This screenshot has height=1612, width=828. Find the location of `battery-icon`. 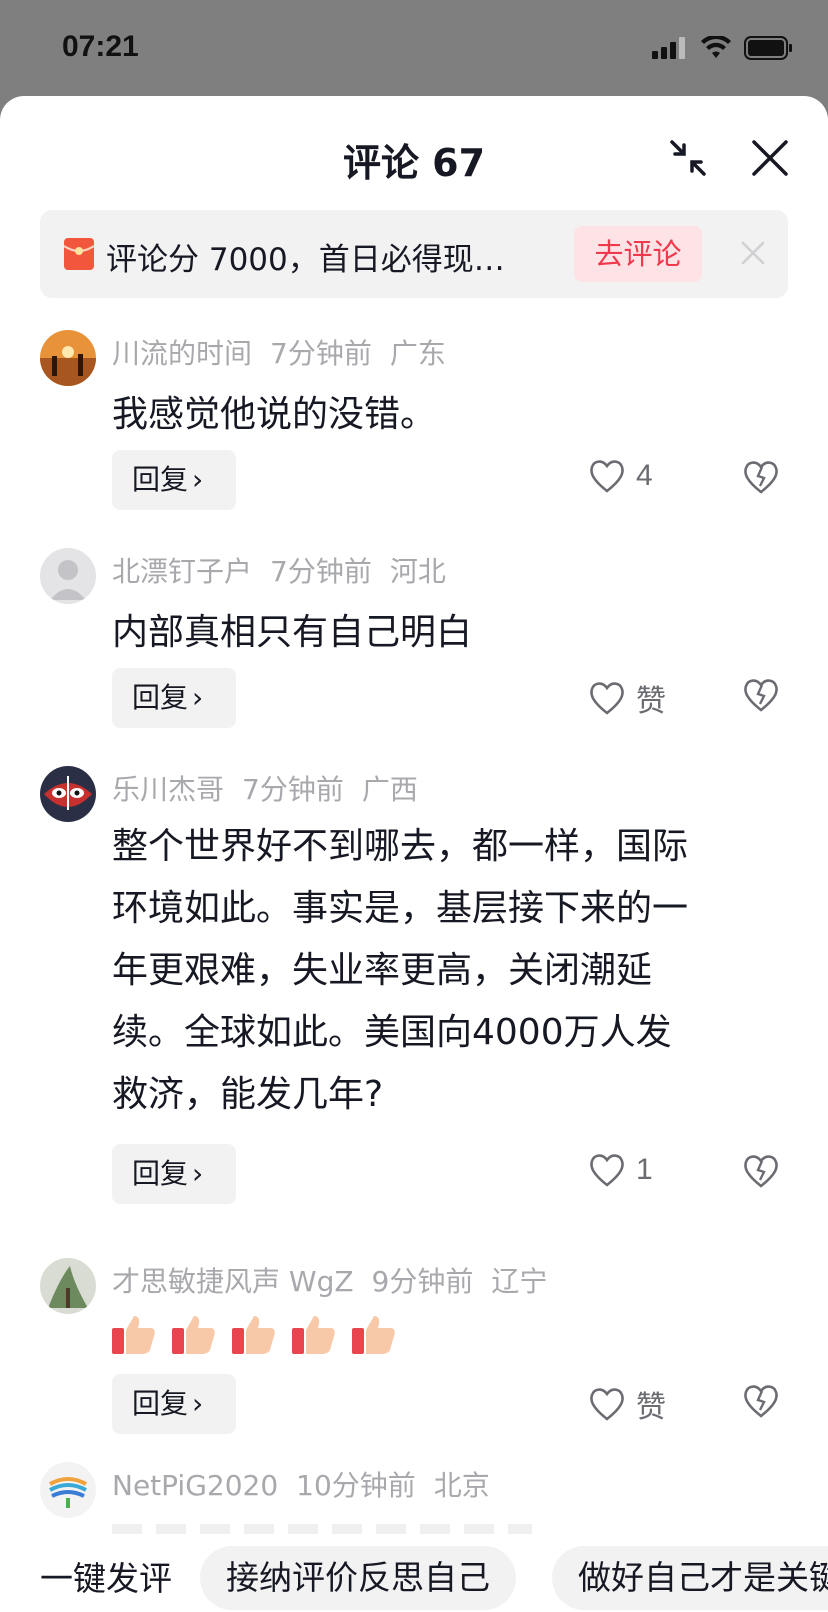

battery-icon is located at coordinates (768, 48).